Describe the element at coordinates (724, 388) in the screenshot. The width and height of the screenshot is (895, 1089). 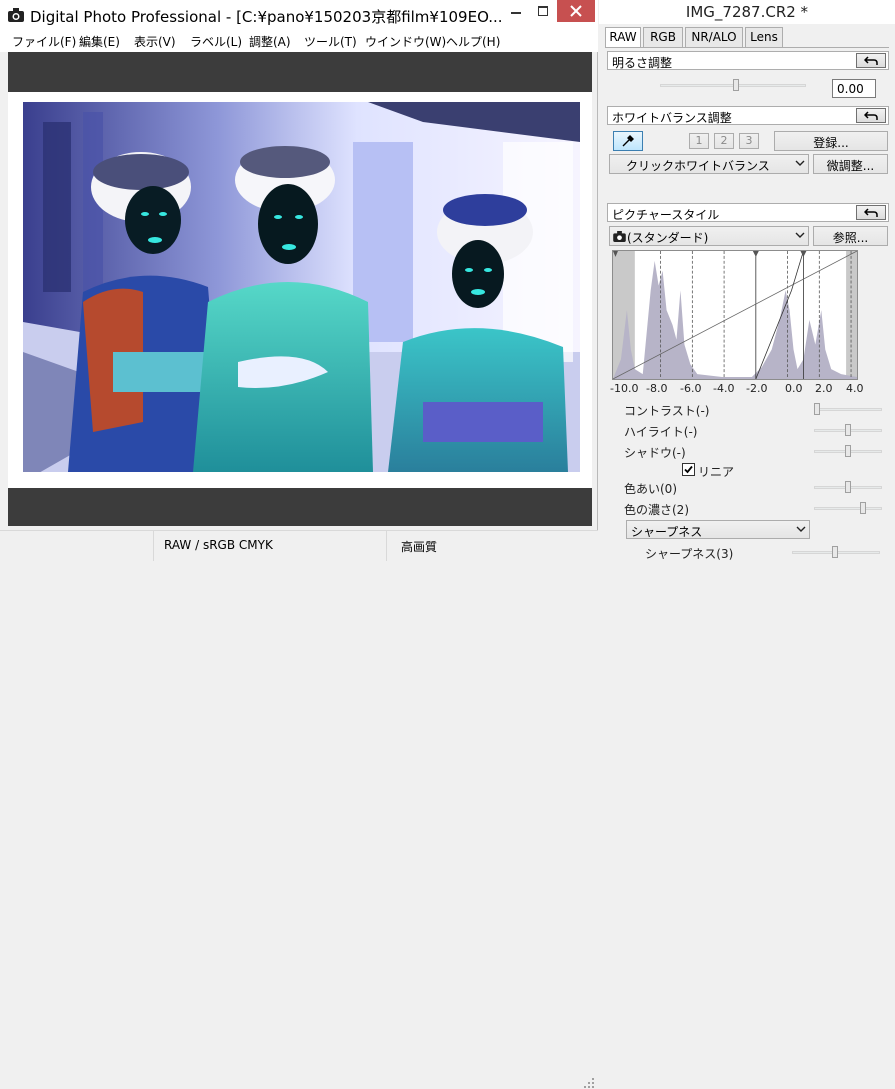
I see `axis-tick-label: -4.0` at that location.